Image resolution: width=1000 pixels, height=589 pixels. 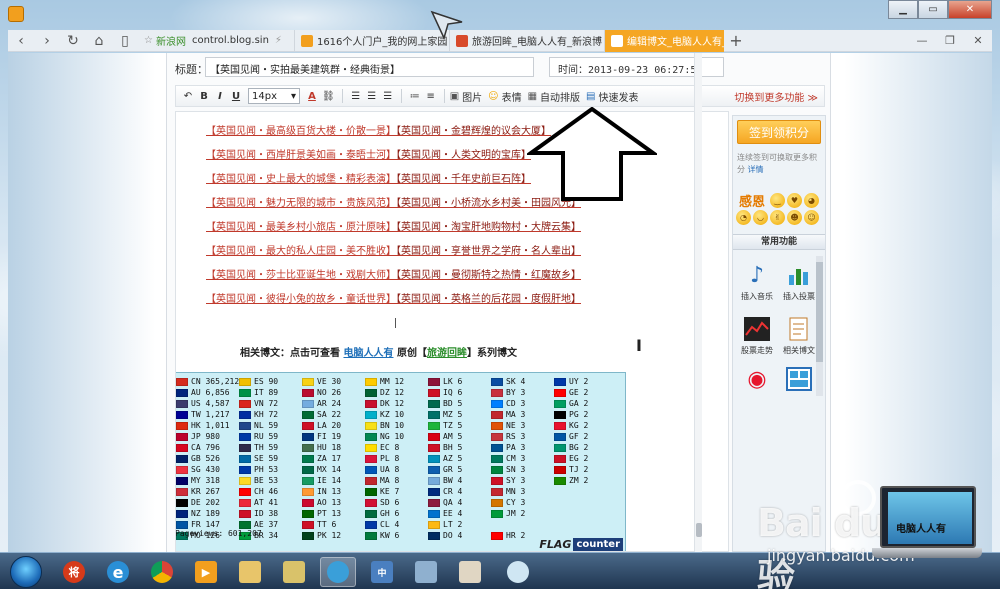 I want to click on restore-icon: ❐, so click(x=950, y=40).